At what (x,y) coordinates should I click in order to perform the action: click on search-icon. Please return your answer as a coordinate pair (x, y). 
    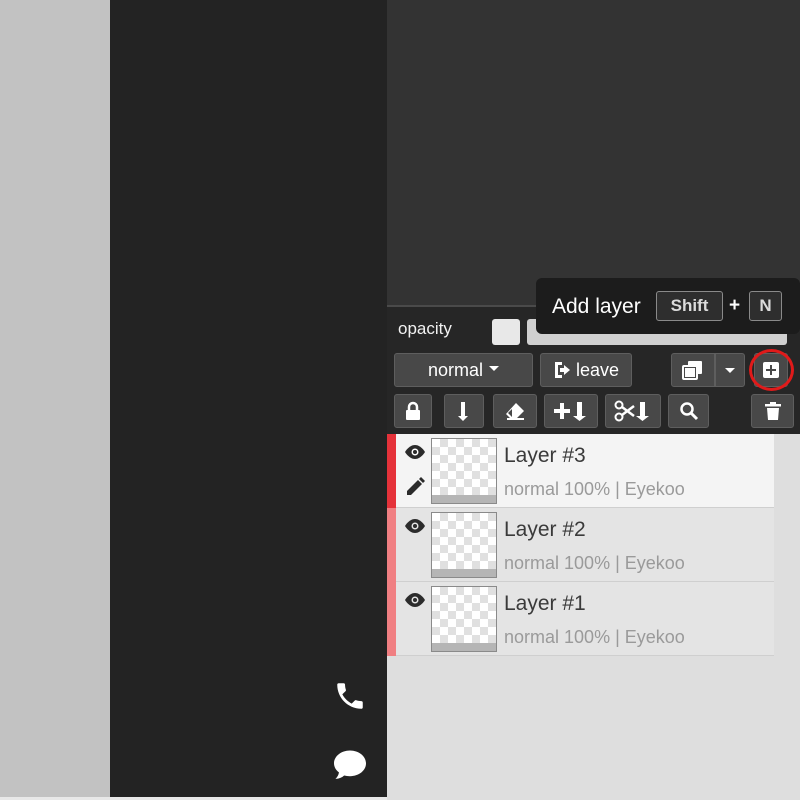
    Looking at the image, I should click on (688, 411).